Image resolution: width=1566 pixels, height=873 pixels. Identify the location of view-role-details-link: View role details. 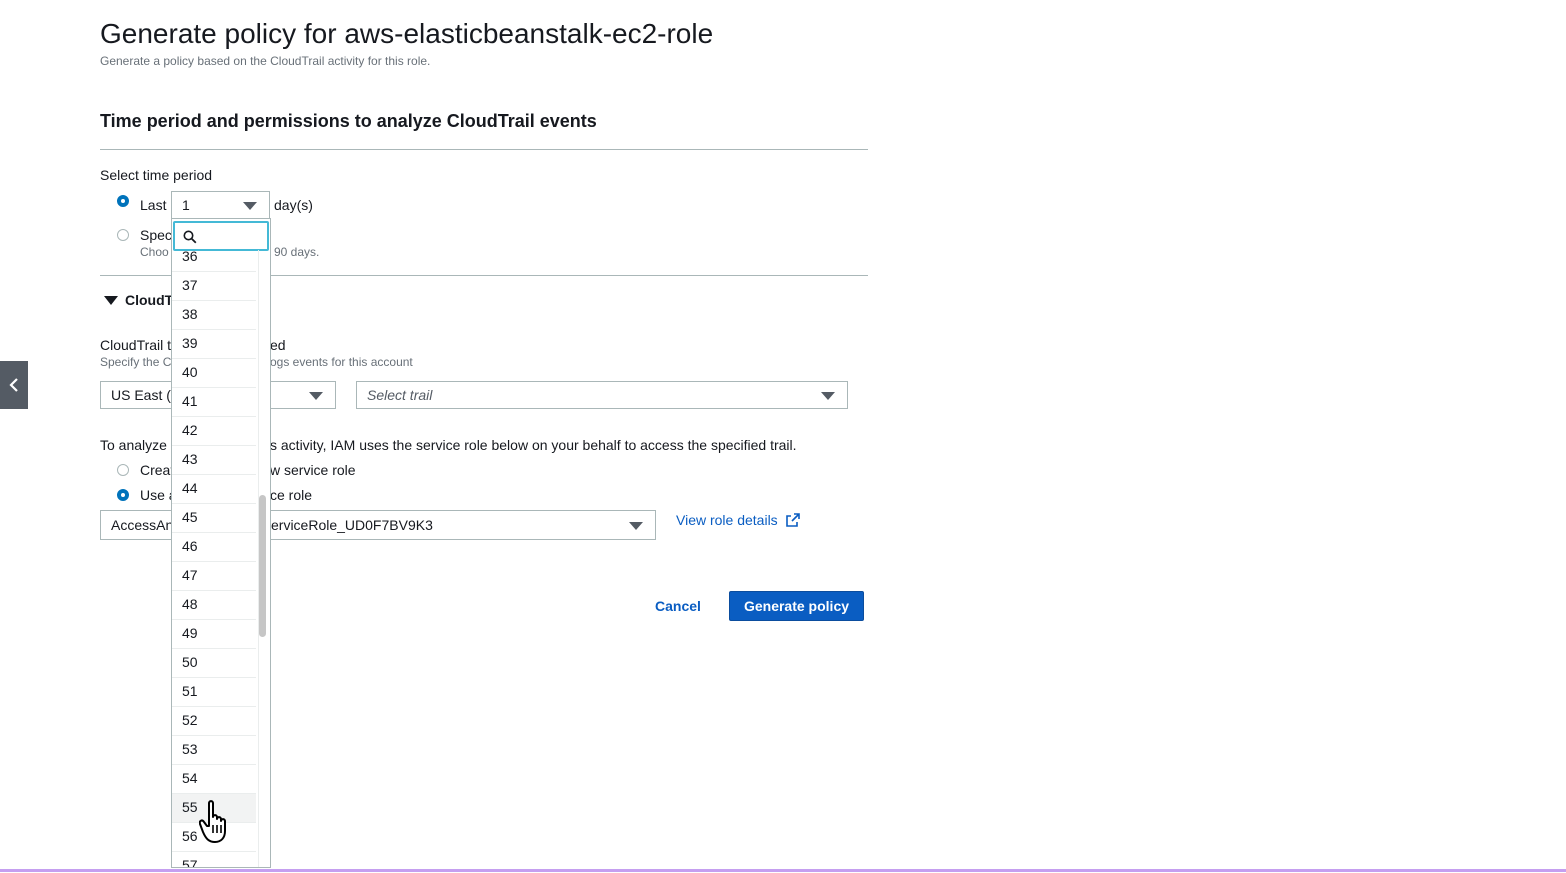
(738, 520).